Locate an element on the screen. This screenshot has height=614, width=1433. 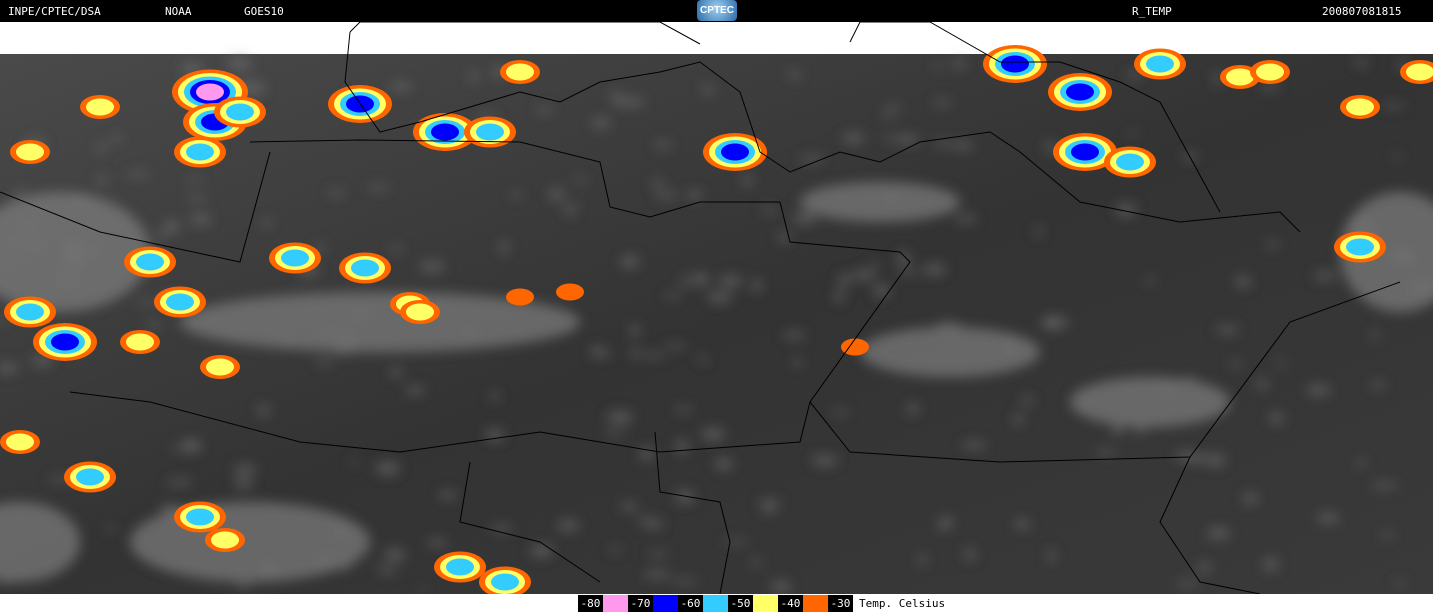
legend-unit: Temp. Celsius is located at coordinates (902, 603).